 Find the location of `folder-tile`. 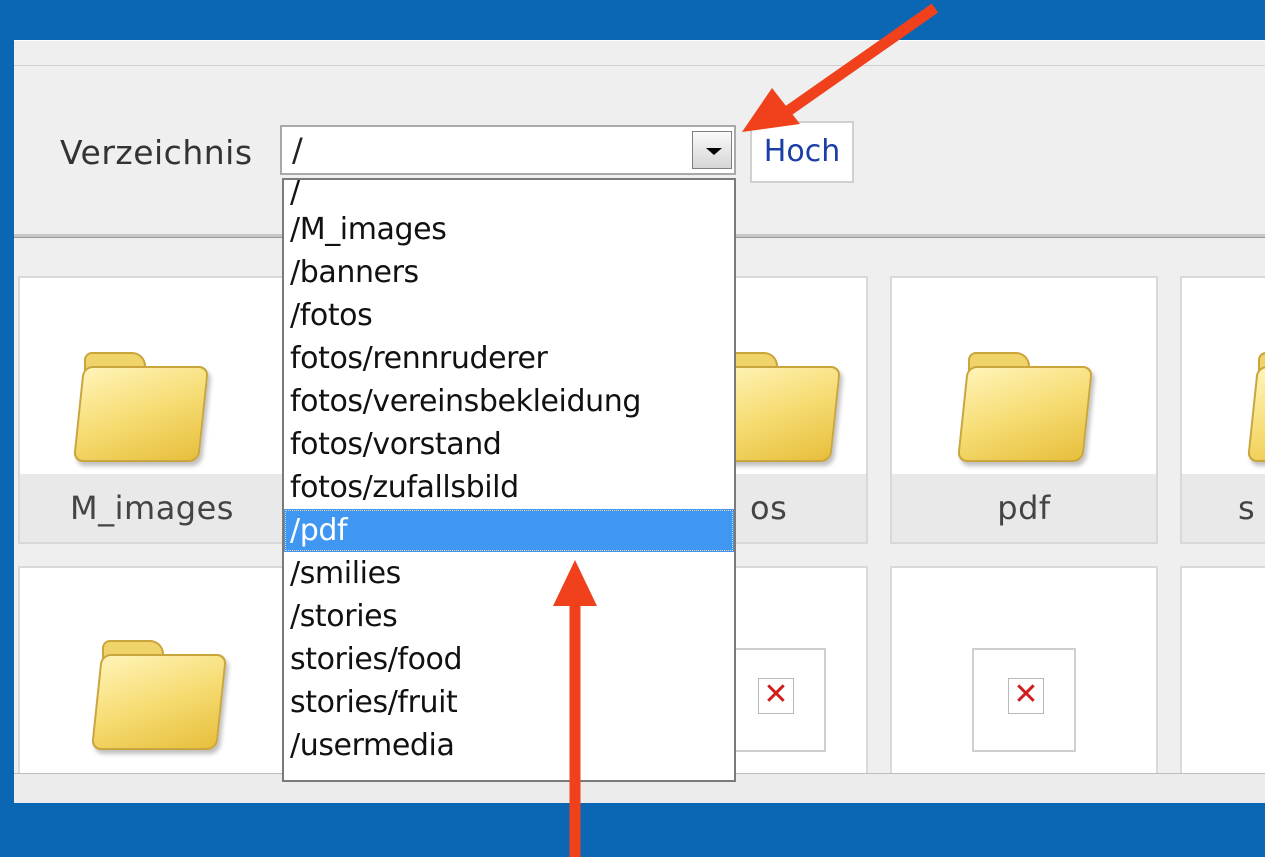

folder-tile is located at coordinates (152, 684).